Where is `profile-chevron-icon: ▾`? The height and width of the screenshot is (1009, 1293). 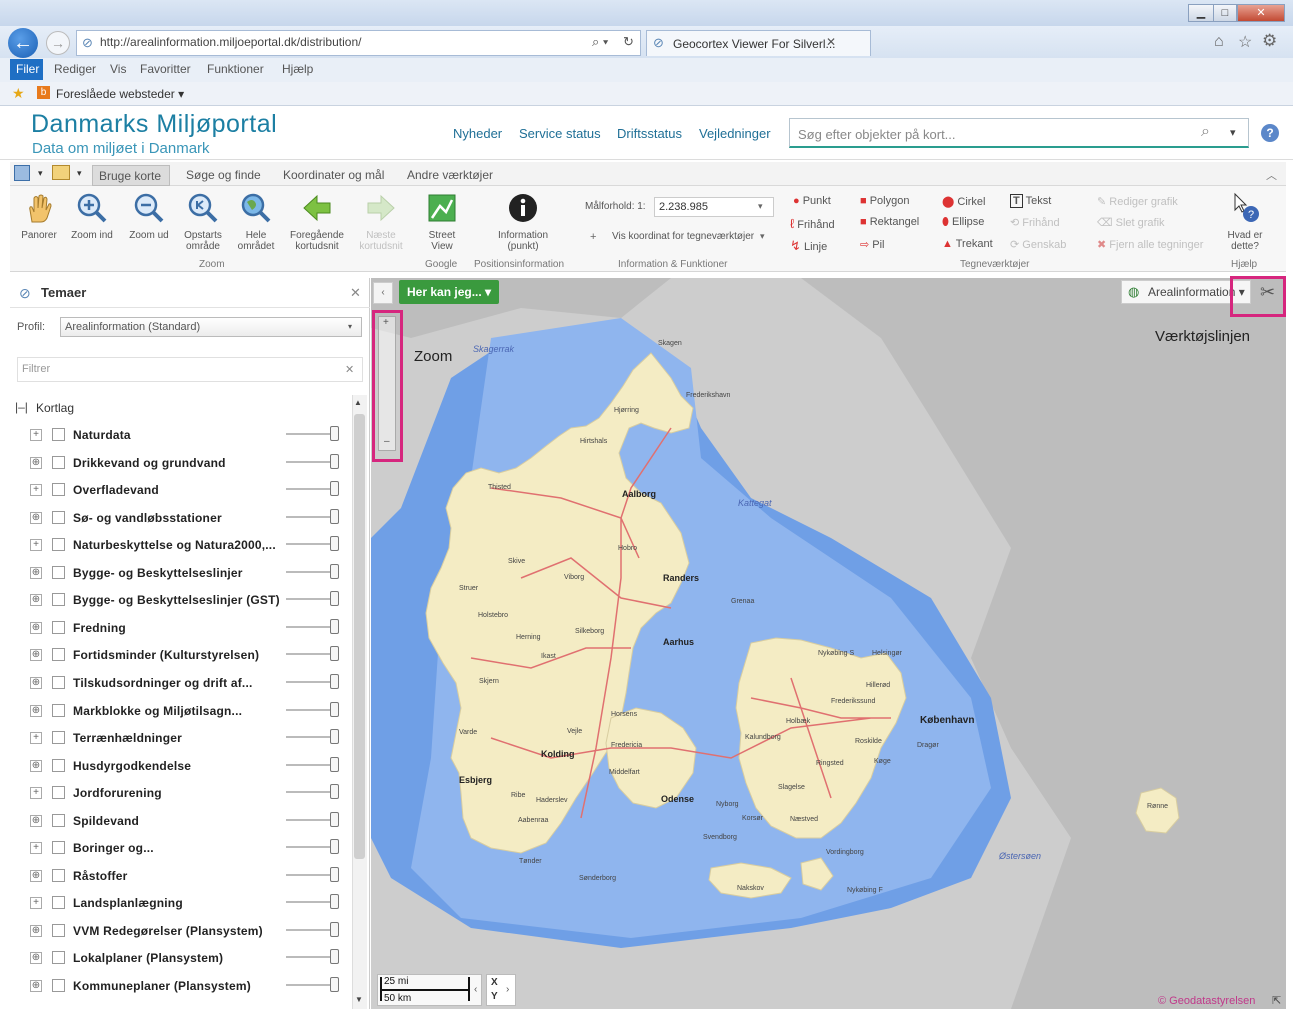 profile-chevron-icon: ▾ is located at coordinates (350, 326).